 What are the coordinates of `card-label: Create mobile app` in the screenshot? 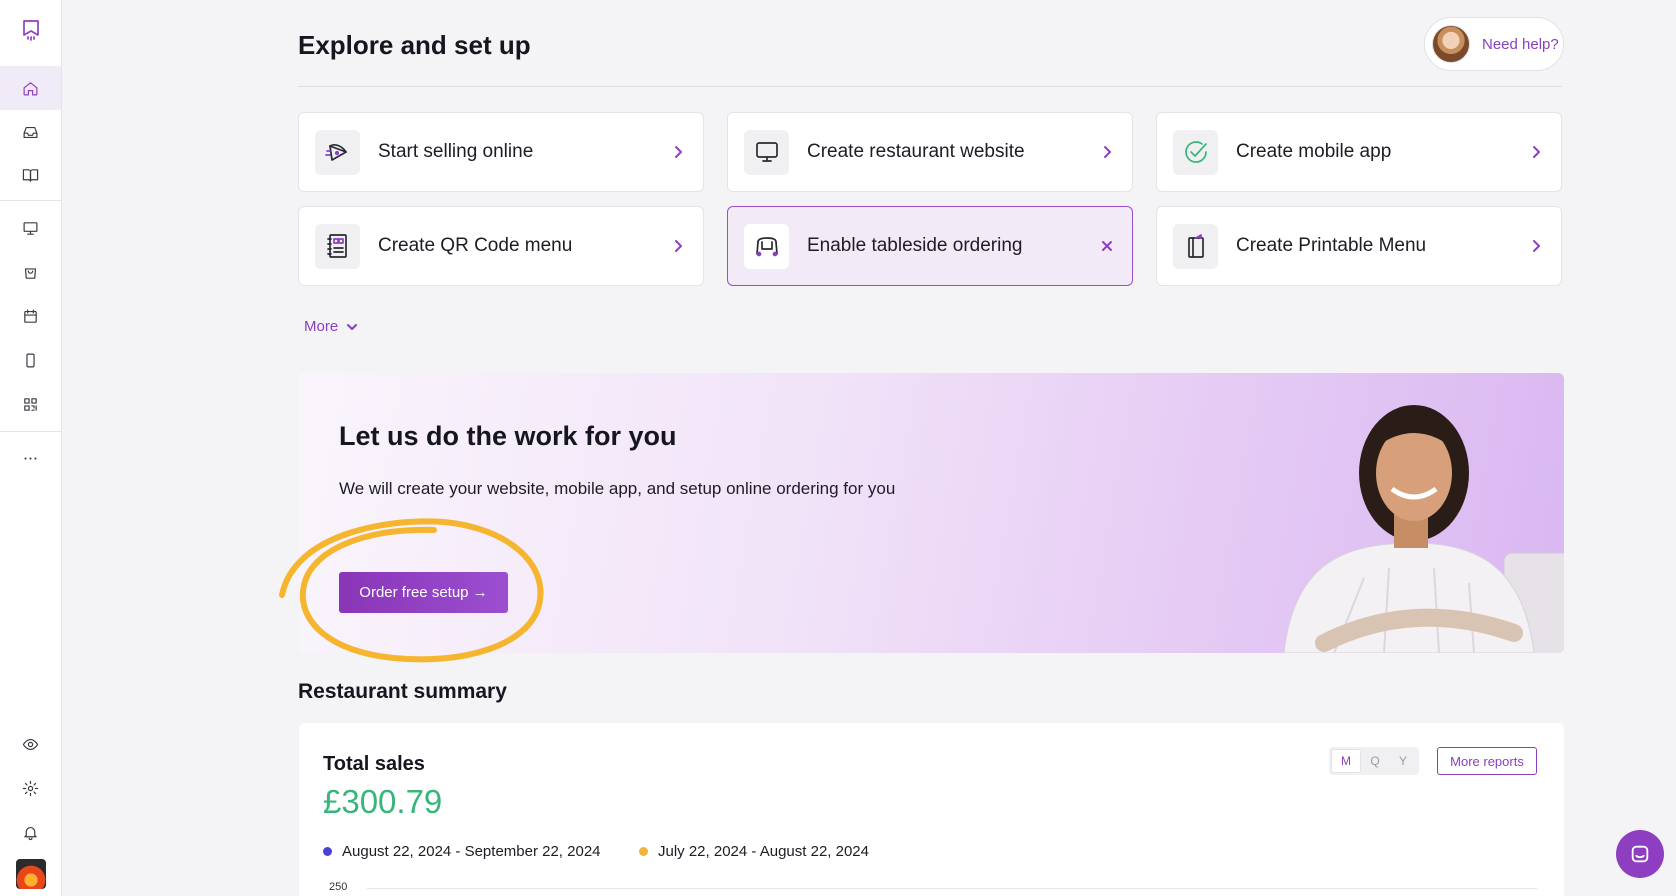 It's located at (1314, 151).